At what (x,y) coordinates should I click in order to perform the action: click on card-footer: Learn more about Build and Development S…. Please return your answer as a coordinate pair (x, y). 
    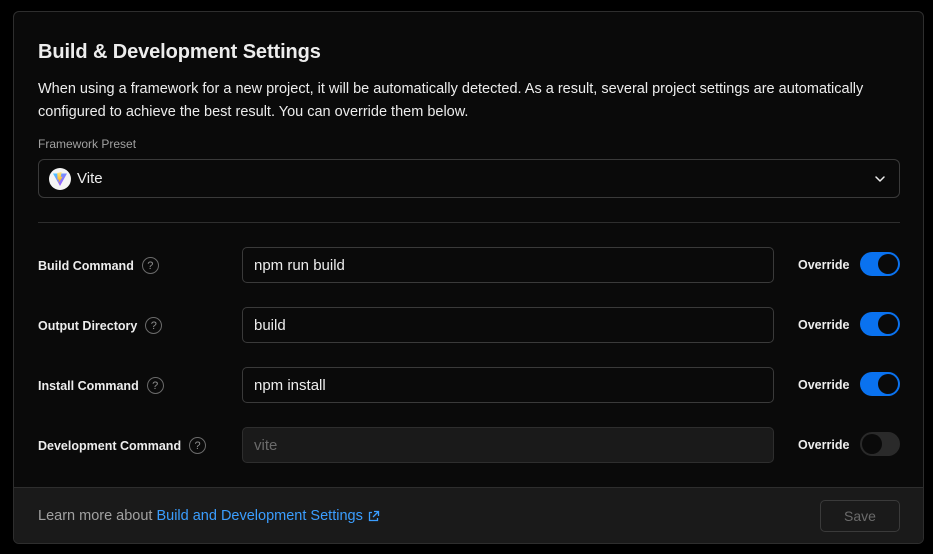
    Looking at the image, I should click on (468, 515).